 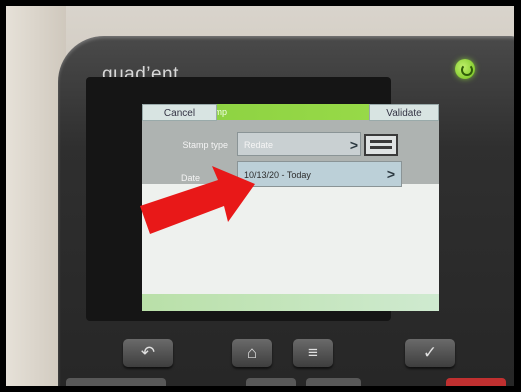 I want to click on menu-button: ≡, so click(x=313, y=353).